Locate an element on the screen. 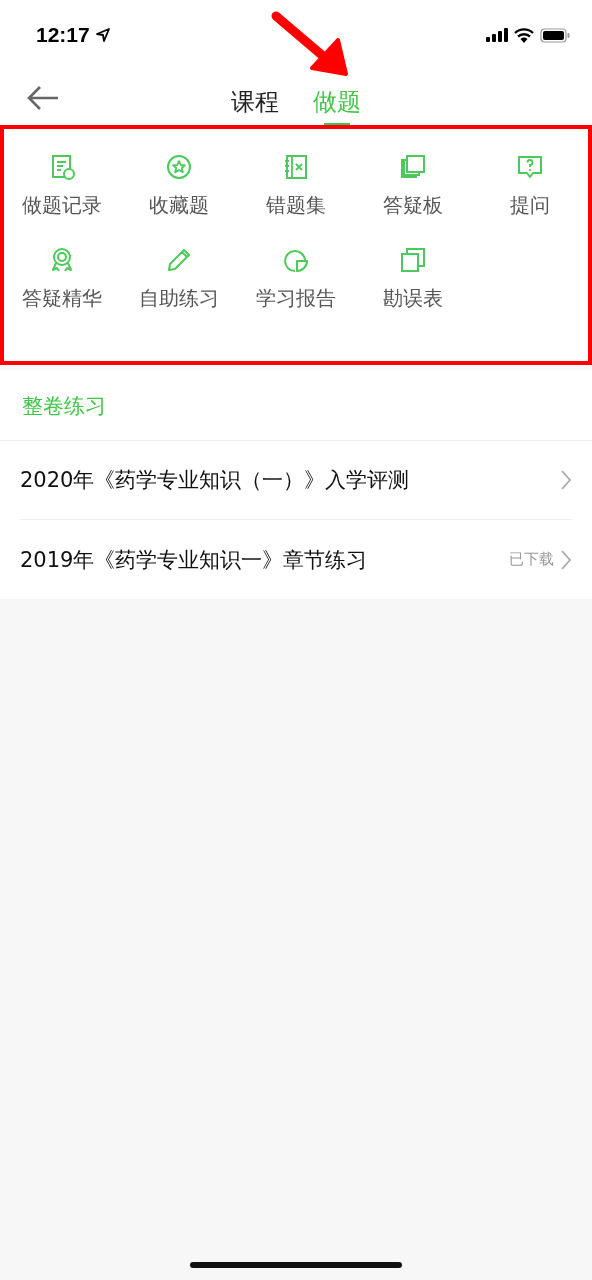  tool-item: 做题记录 is located at coordinates (62, 200).